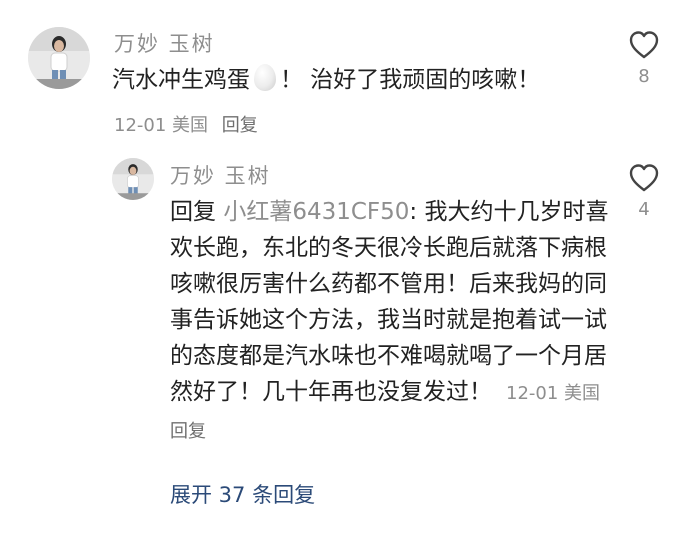 Image resolution: width=690 pixels, height=543 pixels. What do you see at coordinates (410, 80) in the screenshot?
I see `comment-text-part-2: ！ 治好了我顽固的咳嗽！` at bounding box center [410, 80].